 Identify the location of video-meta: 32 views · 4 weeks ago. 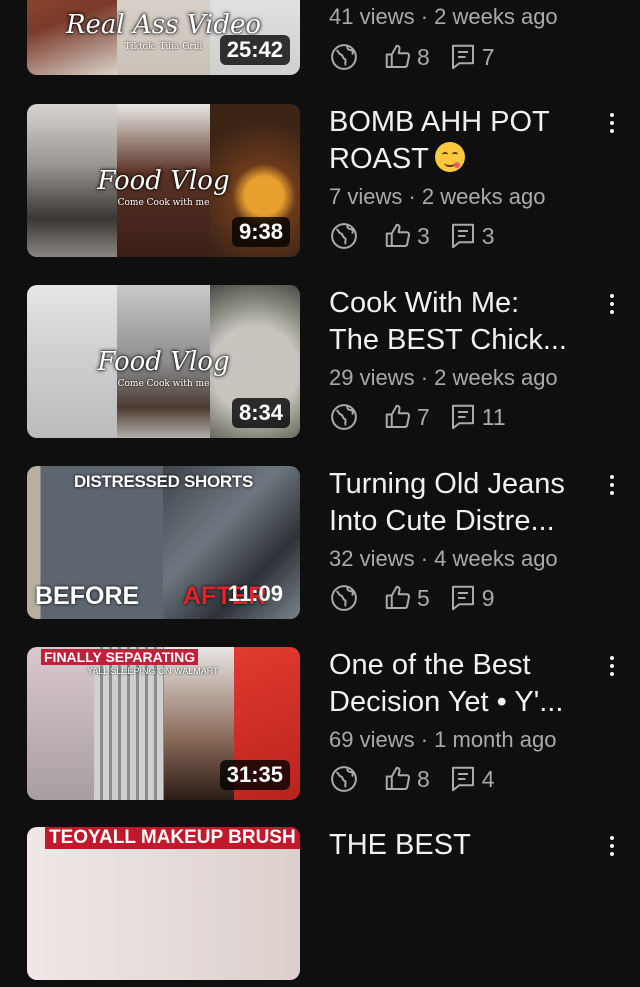
(443, 558).